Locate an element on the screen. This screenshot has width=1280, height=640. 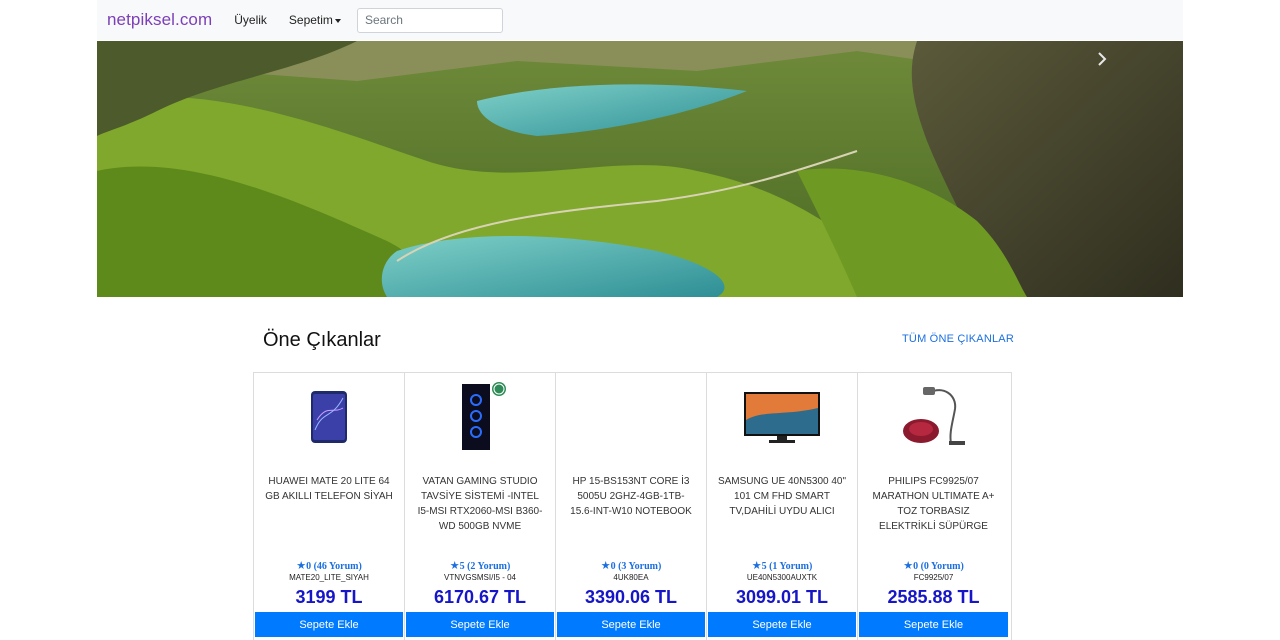
product-rating: ★0 (3 Yorum) is located at coordinates (631, 565).